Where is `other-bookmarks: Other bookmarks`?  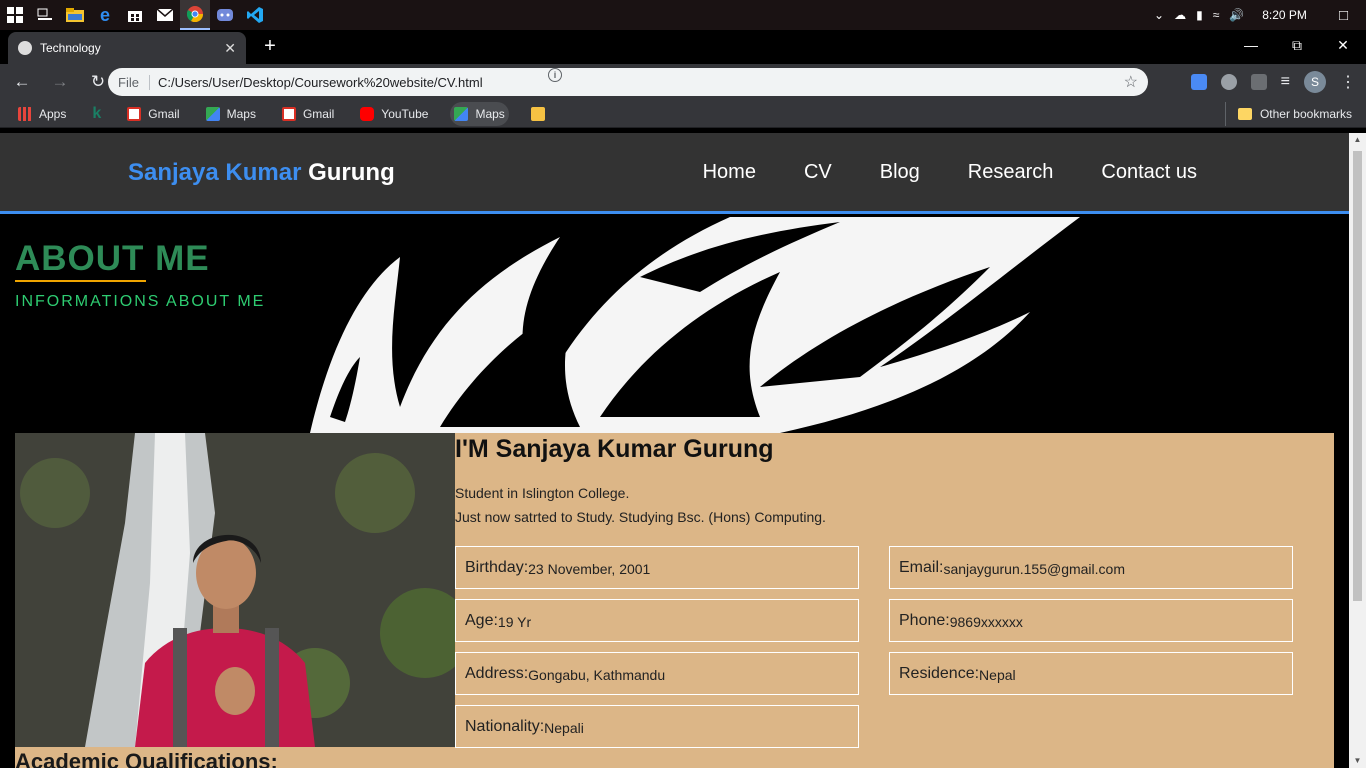
other-bookmarks: Other bookmarks is located at coordinates (1288, 114).